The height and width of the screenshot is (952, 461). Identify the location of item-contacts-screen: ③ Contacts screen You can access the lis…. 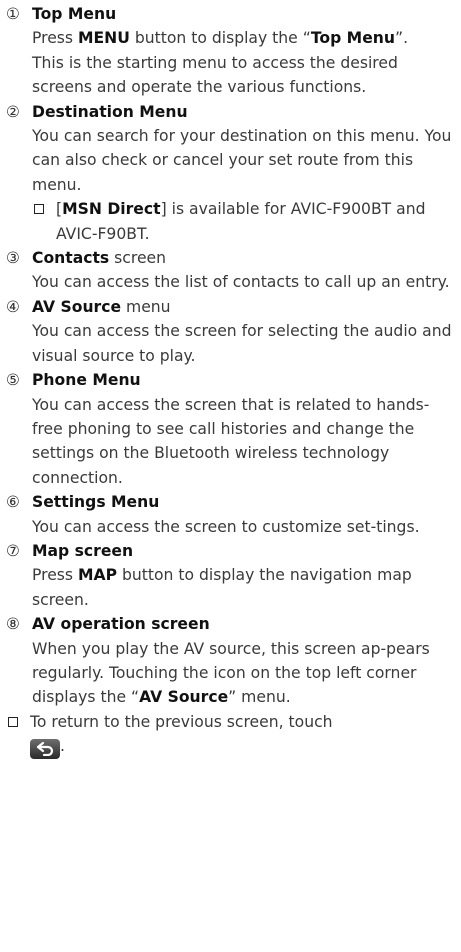
(229, 270).